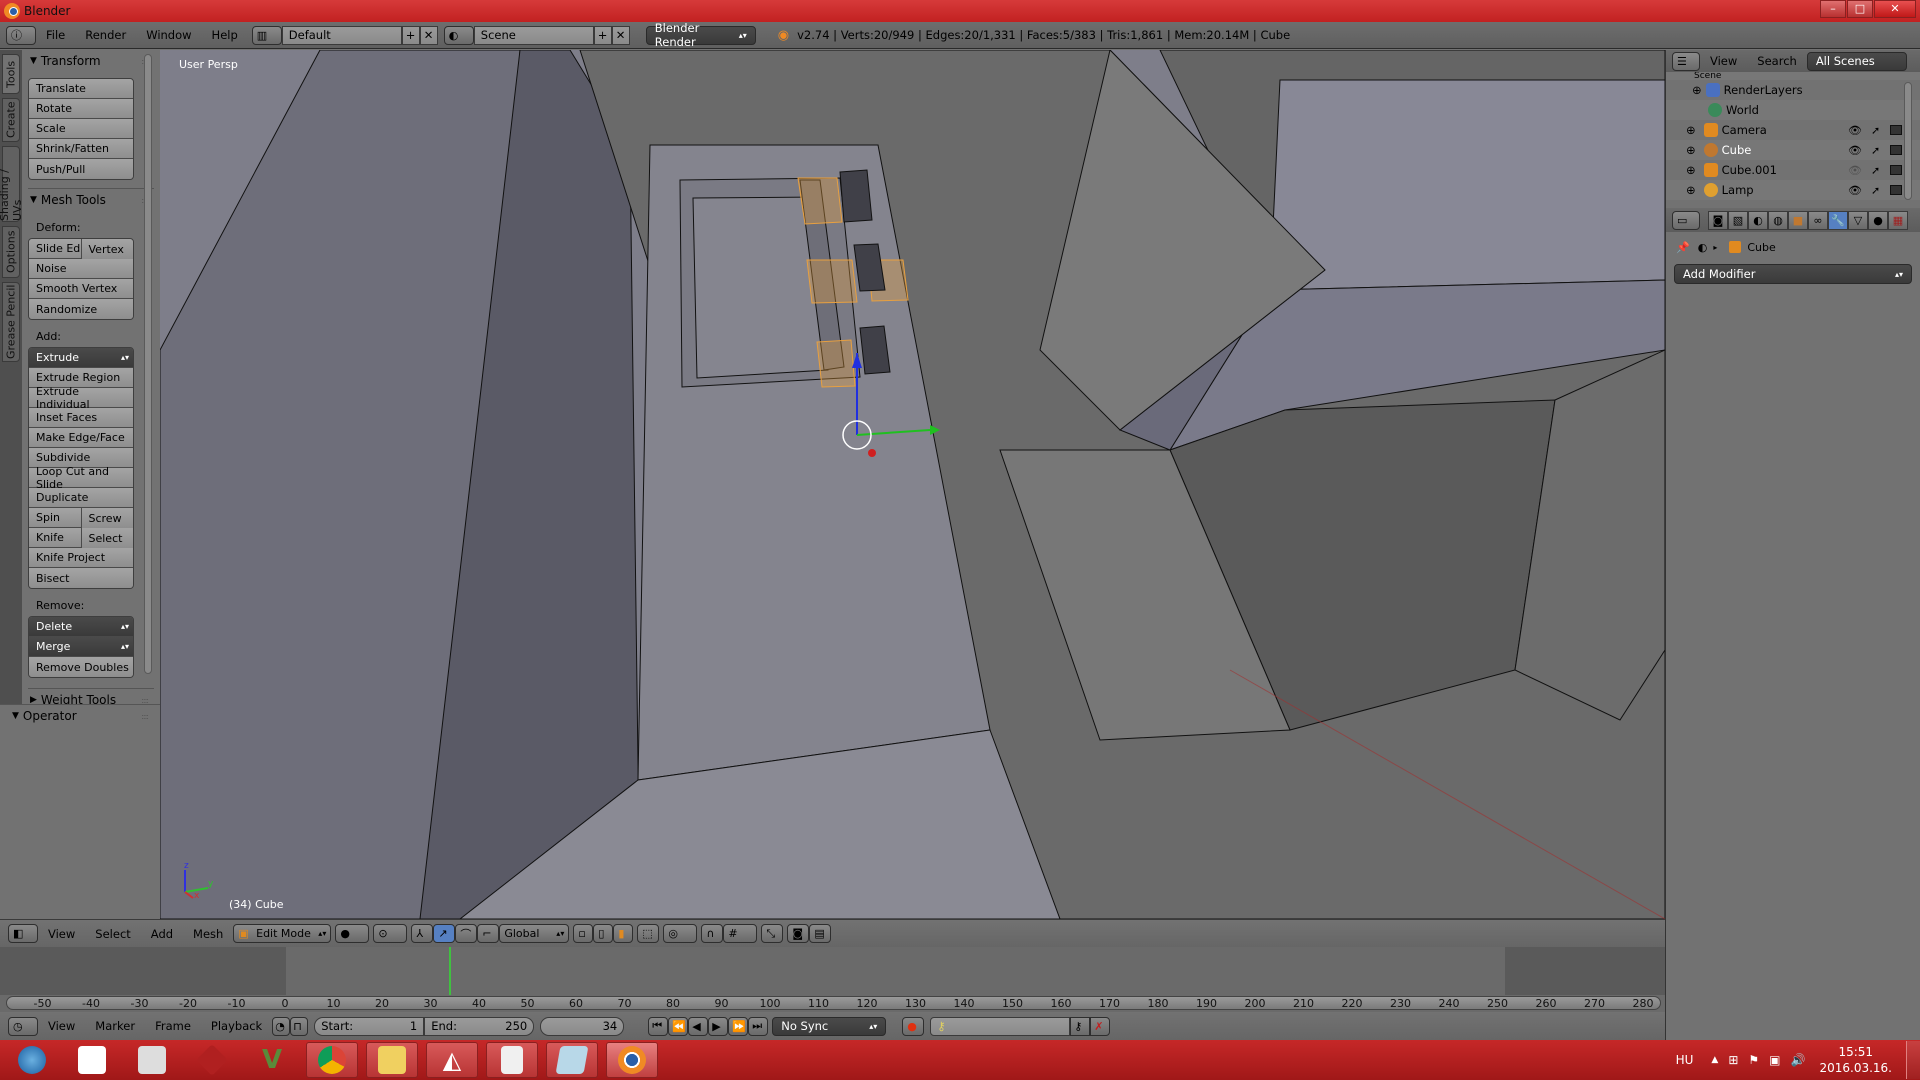  I want to click on play-button: ▶, so click(718, 1026).